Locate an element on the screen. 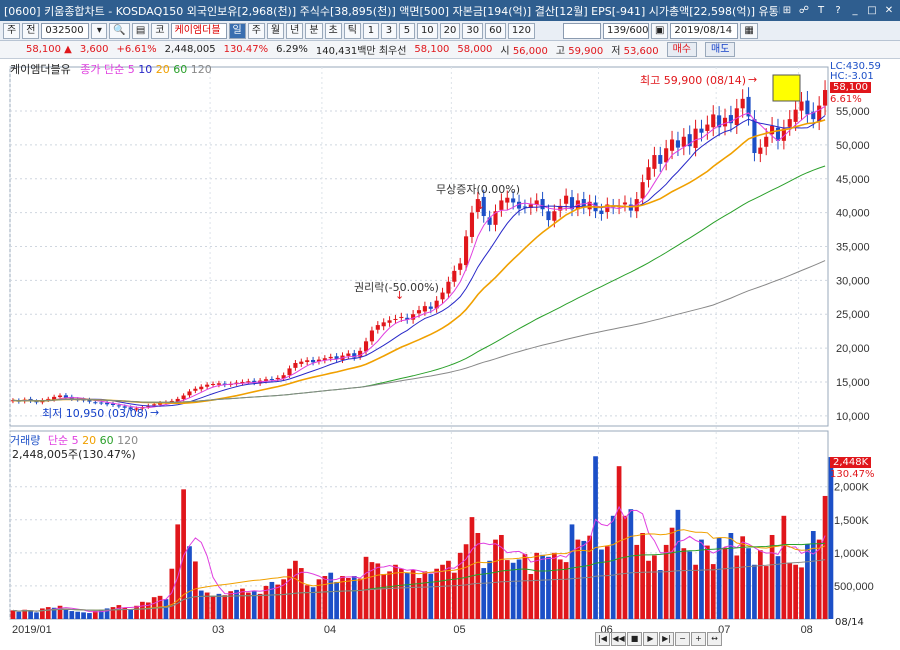  last-icon: ▶| is located at coordinates (666, 639).